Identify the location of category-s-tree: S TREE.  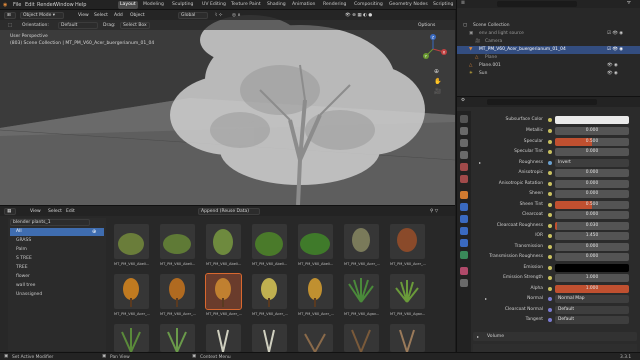
(57, 259).